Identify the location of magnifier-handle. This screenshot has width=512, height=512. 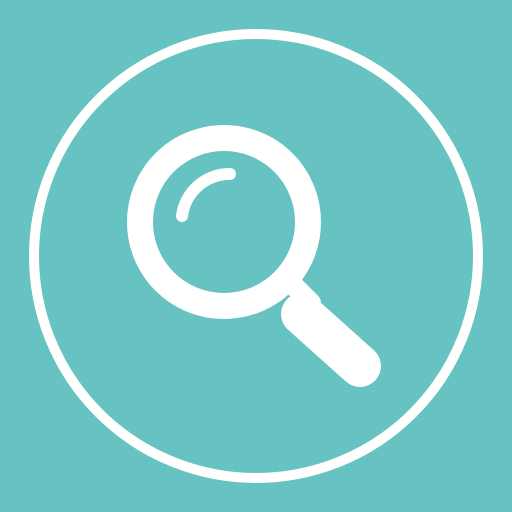
(331, 340).